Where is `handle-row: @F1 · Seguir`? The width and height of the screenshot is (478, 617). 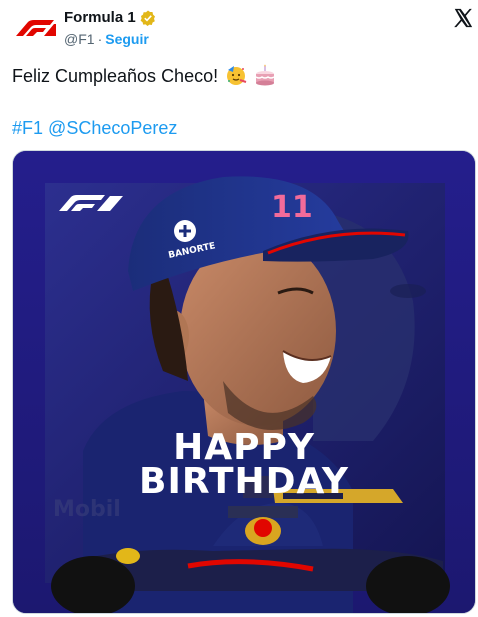
handle-row: @F1 · Seguir is located at coordinates (106, 39).